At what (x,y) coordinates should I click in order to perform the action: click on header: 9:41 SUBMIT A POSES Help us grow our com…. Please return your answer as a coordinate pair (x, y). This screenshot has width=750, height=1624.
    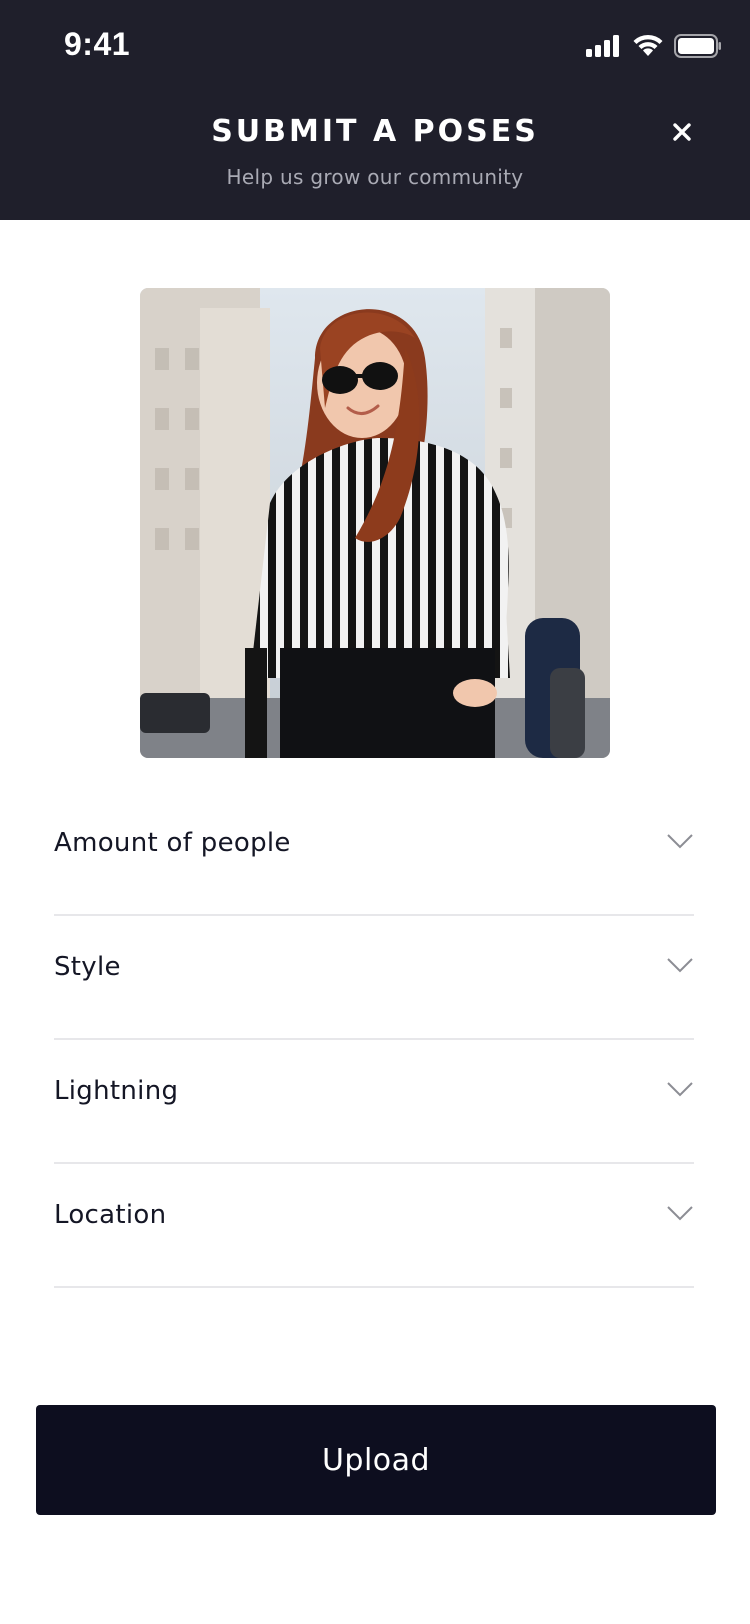
    Looking at the image, I should click on (375, 110).